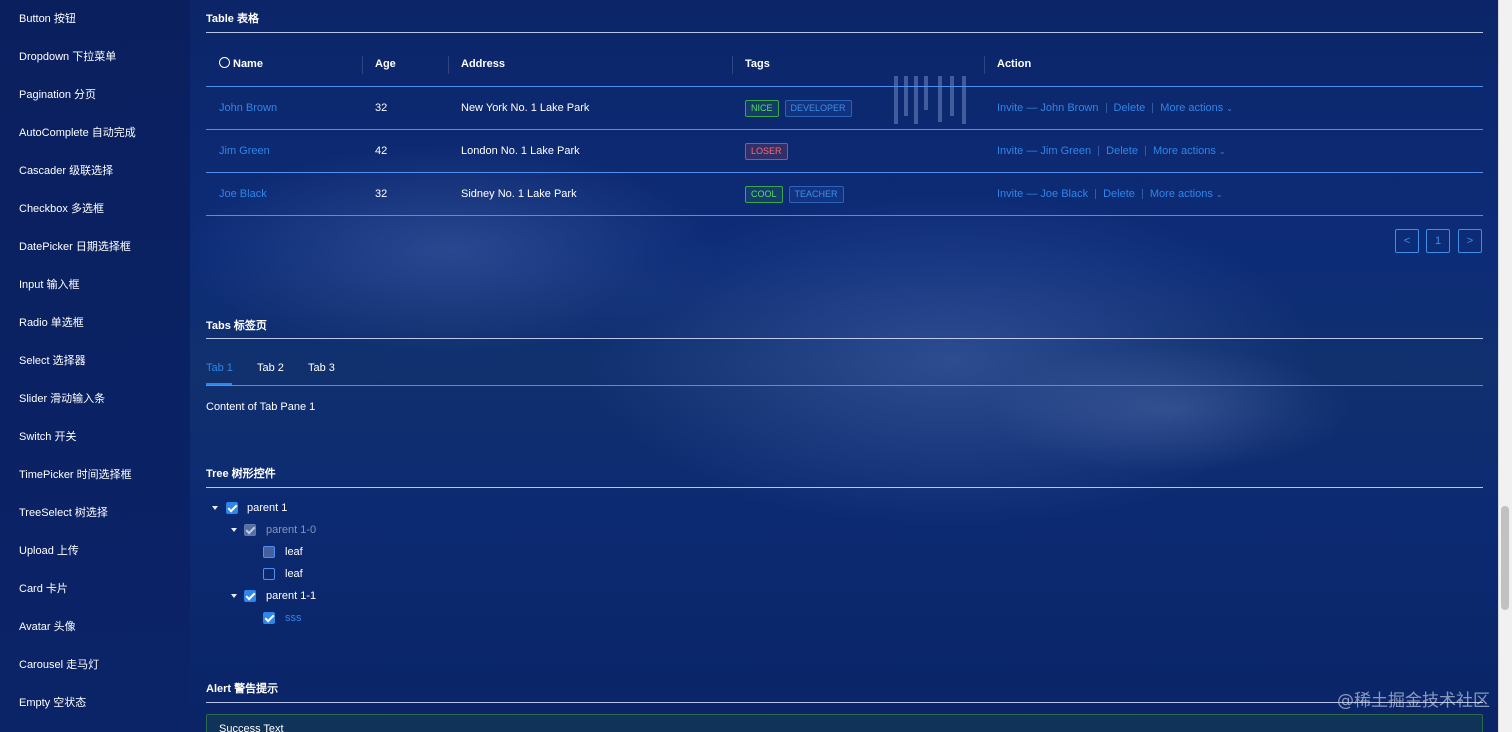 The image size is (1512, 732). What do you see at coordinates (762, 108) in the screenshot?
I see `tag-nice: NICE` at bounding box center [762, 108].